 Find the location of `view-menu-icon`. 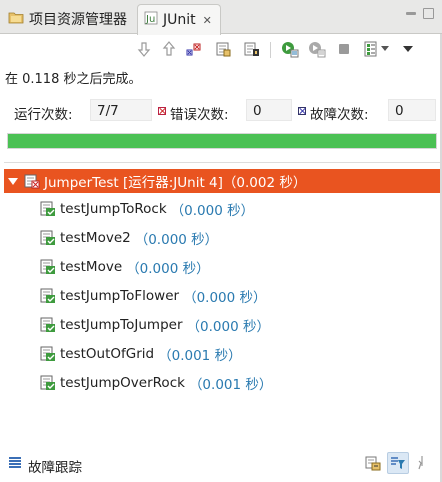

view-menu-icon is located at coordinates (408, 49).